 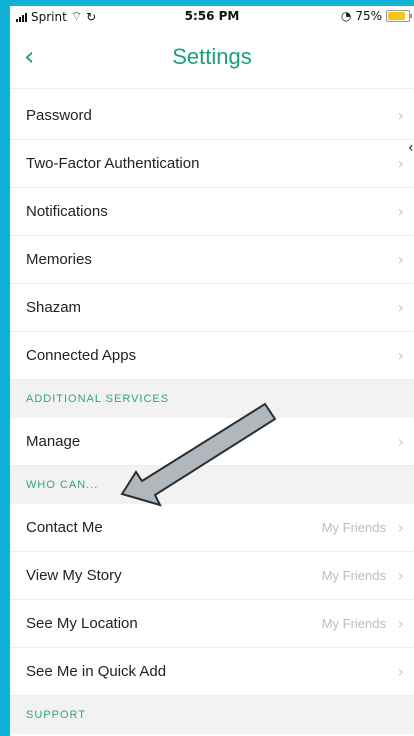 What do you see at coordinates (59, 259) in the screenshot?
I see `row-label: Memories` at bounding box center [59, 259].